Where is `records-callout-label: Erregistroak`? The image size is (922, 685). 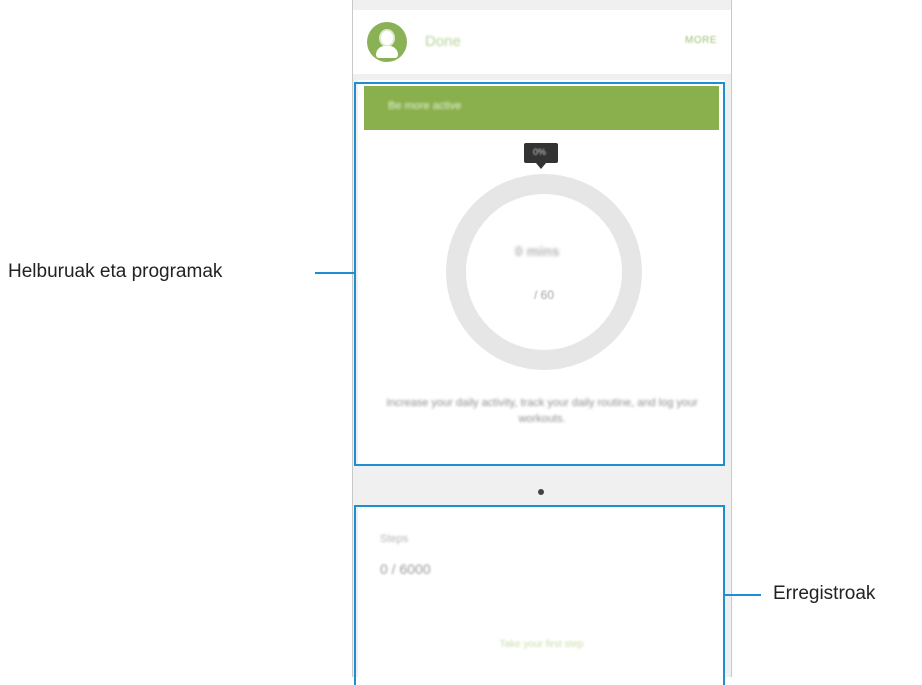 records-callout-label: Erregistroak is located at coordinates (824, 593).